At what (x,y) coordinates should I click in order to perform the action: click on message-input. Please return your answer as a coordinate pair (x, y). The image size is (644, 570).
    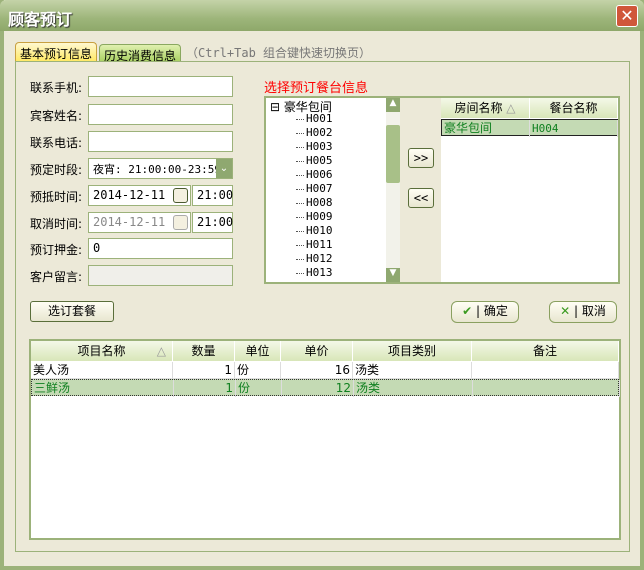
    Looking at the image, I should click on (160, 275).